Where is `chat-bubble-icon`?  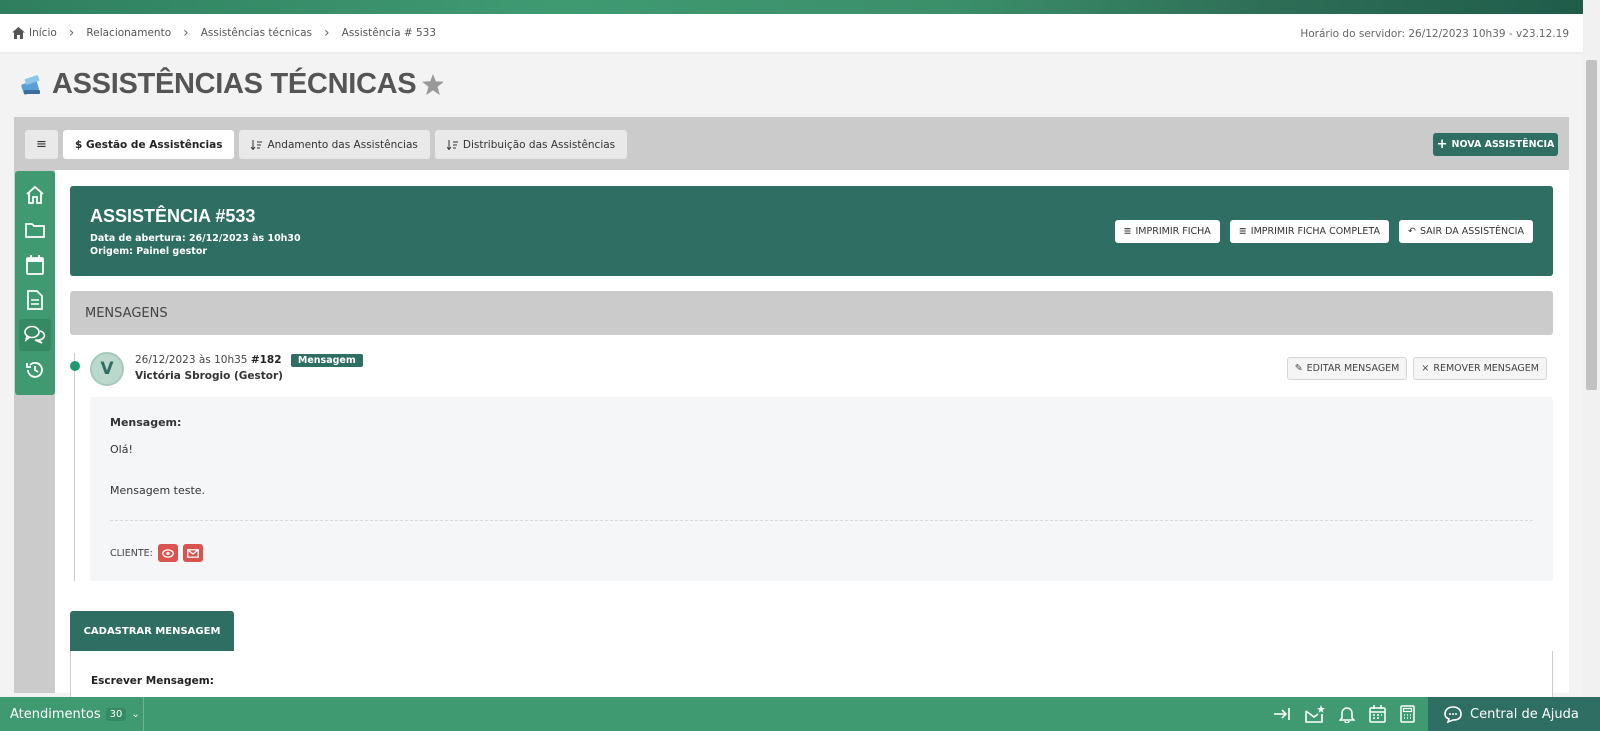
chat-bubble-icon is located at coordinates (1453, 714).